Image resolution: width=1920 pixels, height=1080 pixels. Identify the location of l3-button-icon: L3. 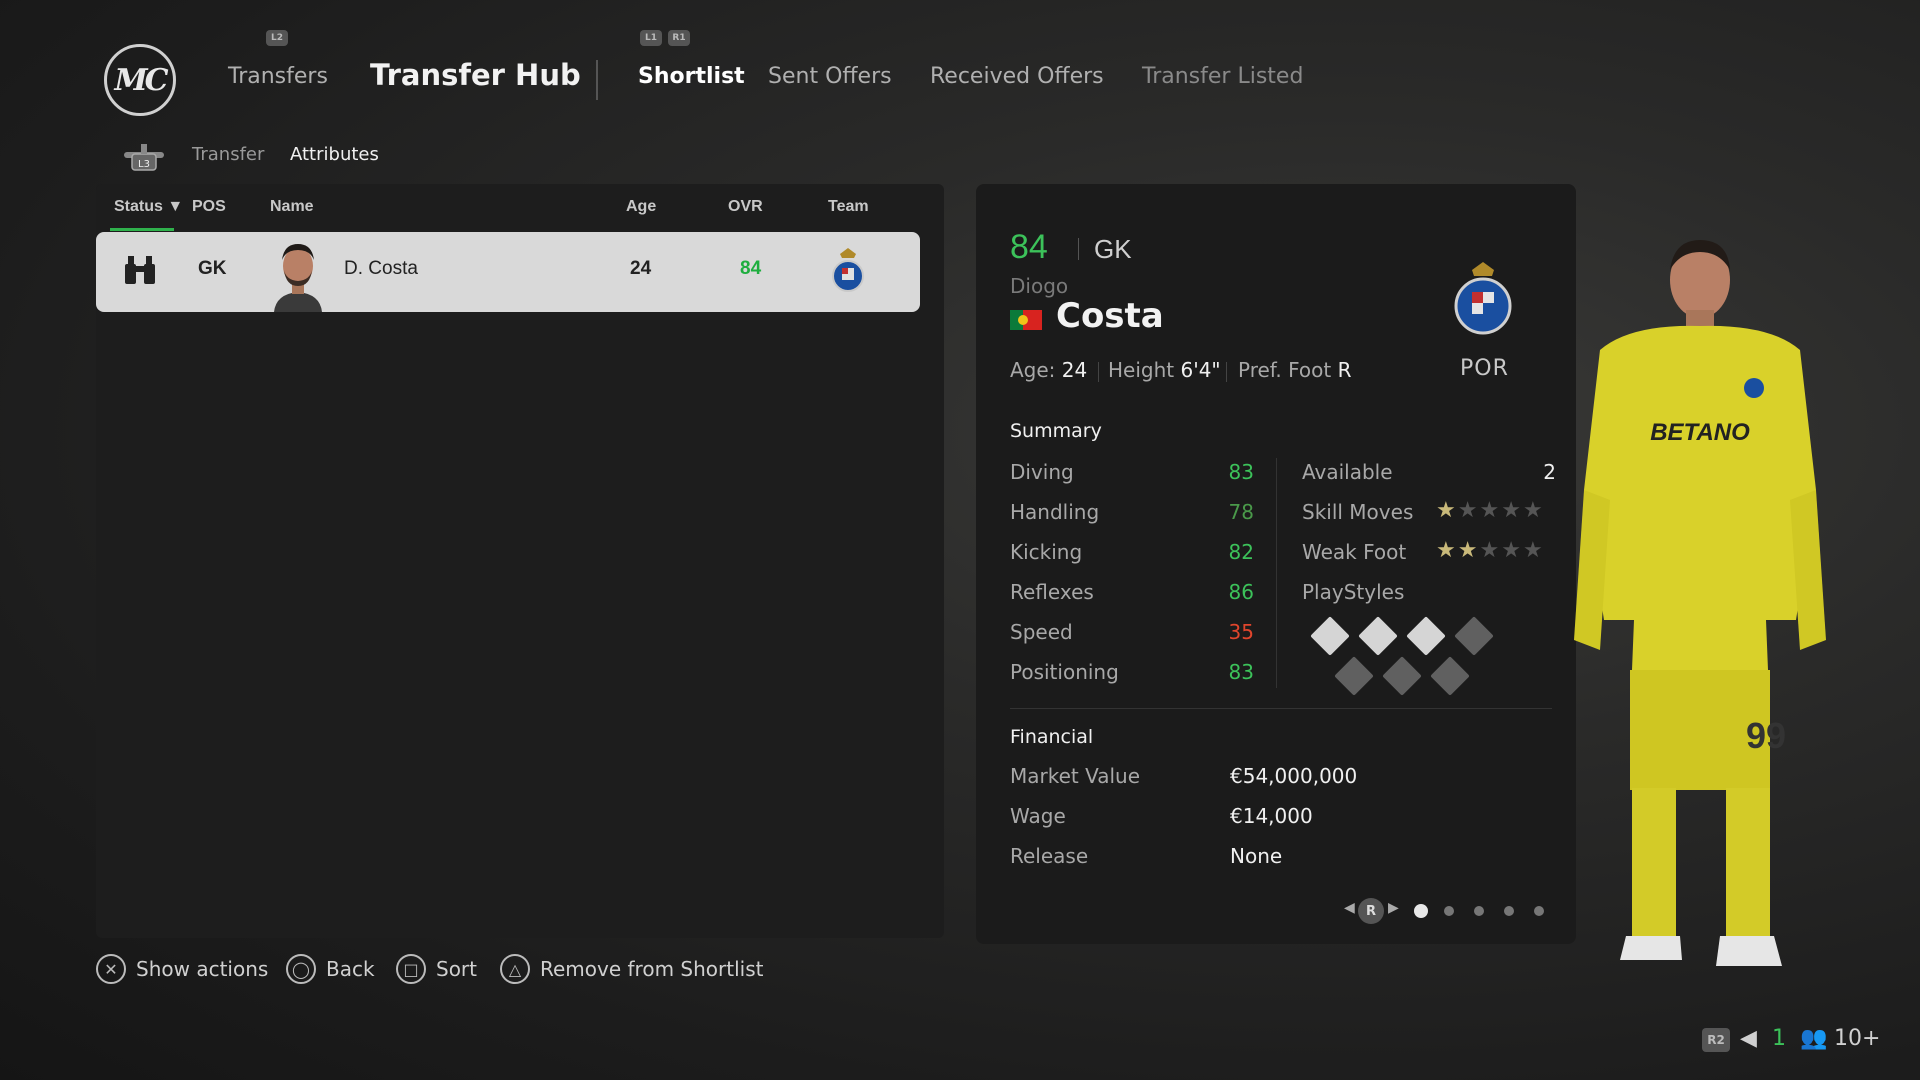
(144, 157).